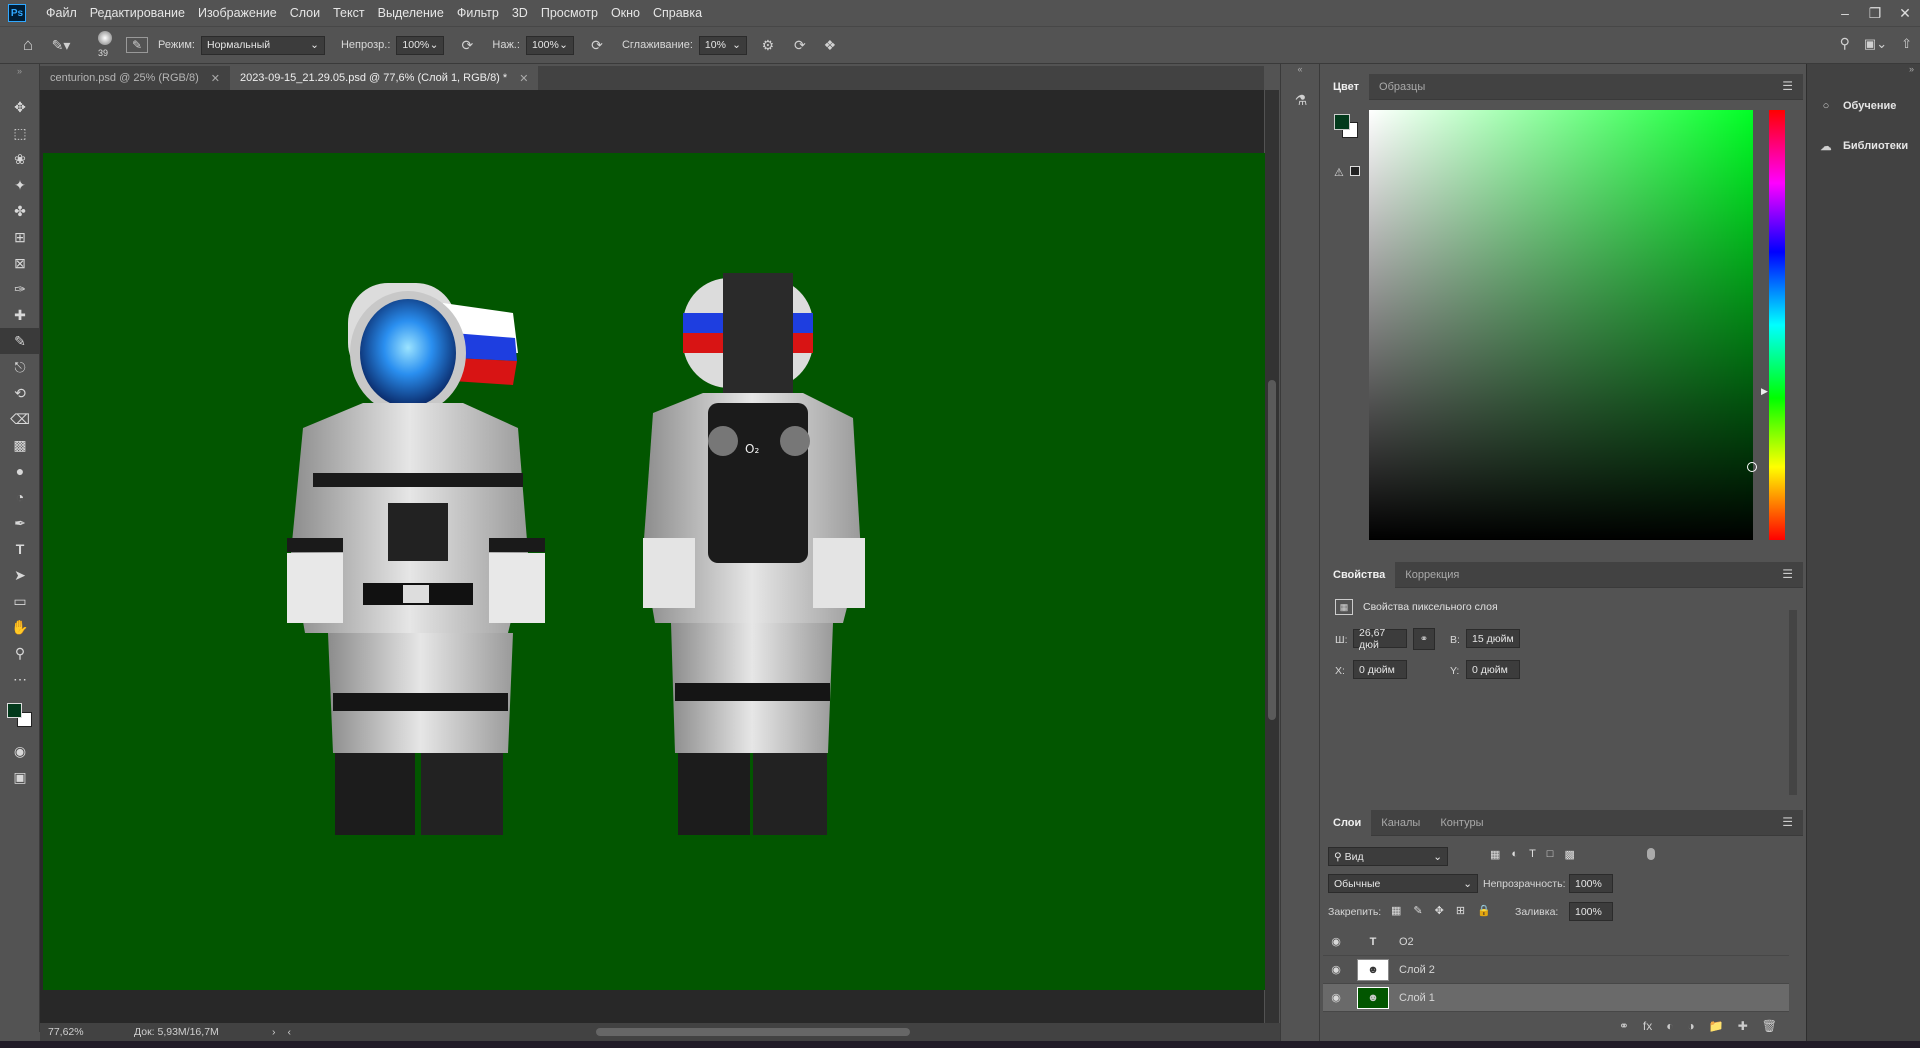  What do you see at coordinates (20, 185) in the screenshot?
I see `magic-wand-tool-icon: ✦` at bounding box center [20, 185].